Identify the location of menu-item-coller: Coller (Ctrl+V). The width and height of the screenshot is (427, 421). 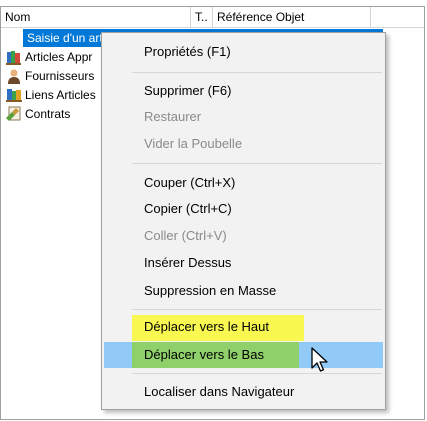
(243, 236).